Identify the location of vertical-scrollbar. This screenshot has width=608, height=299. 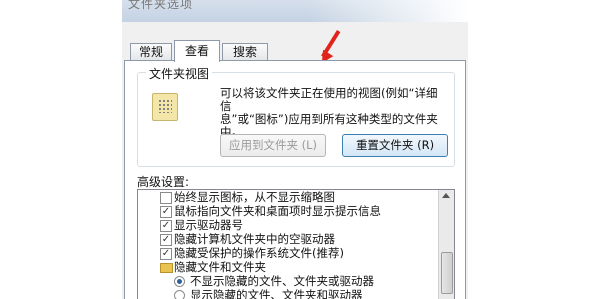
(446, 244).